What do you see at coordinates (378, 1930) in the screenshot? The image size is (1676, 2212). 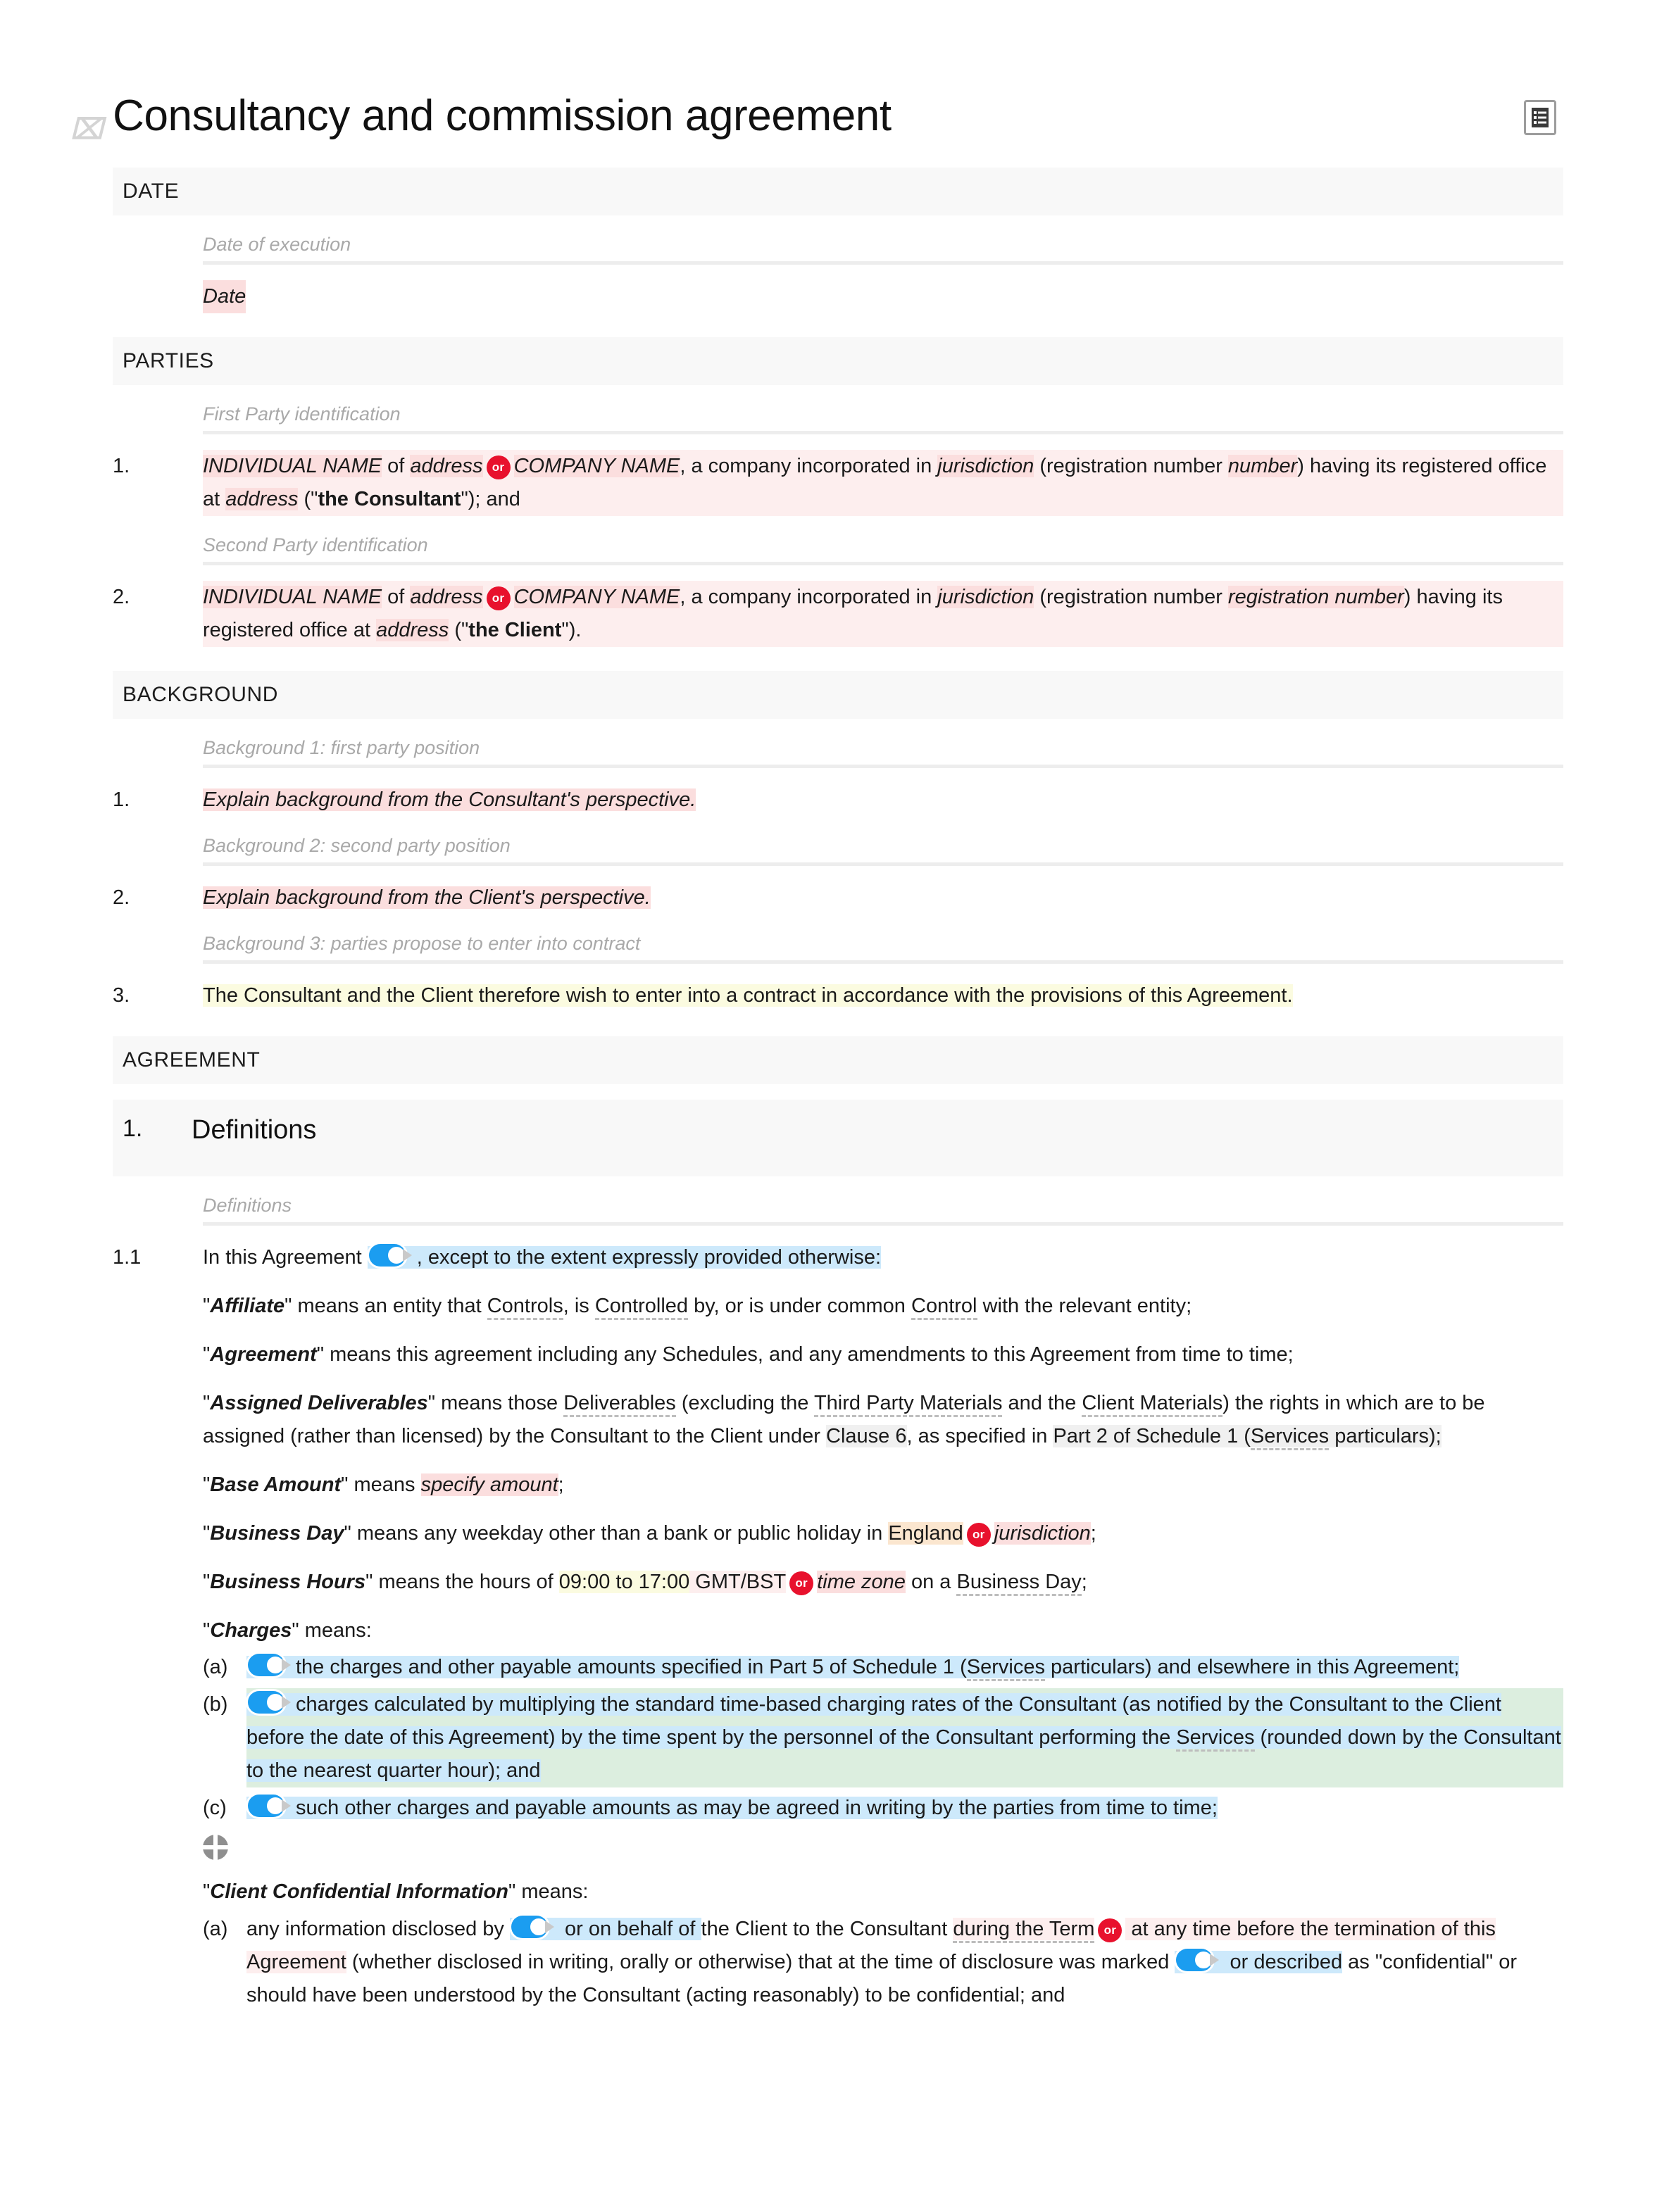 I see `cci-text: any information disclosed by` at bounding box center [378, 1930].